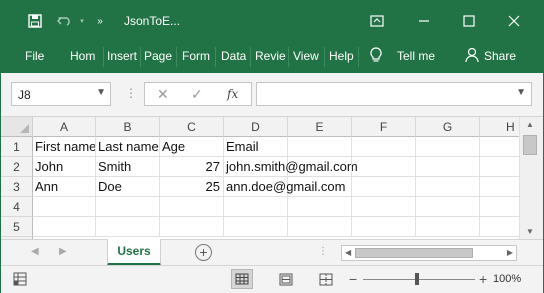  I want to click on tell-me-box: Tell me, so click(416, 56).